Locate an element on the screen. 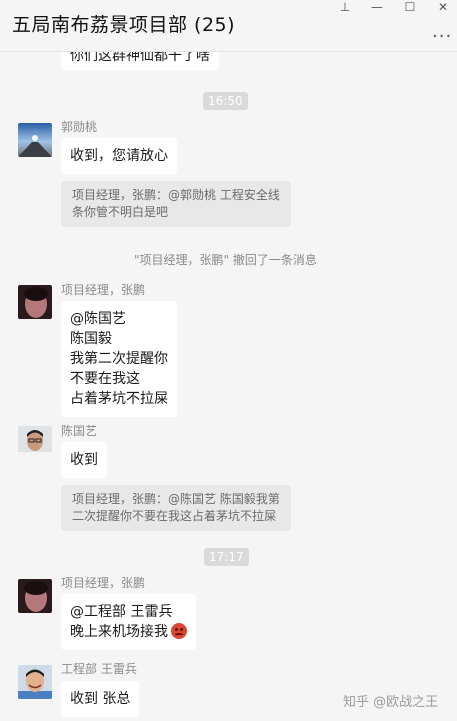 This screenshot has height=721, width=457. message-bubble: 收到，您请放心 is located at coordinates (119, 156).